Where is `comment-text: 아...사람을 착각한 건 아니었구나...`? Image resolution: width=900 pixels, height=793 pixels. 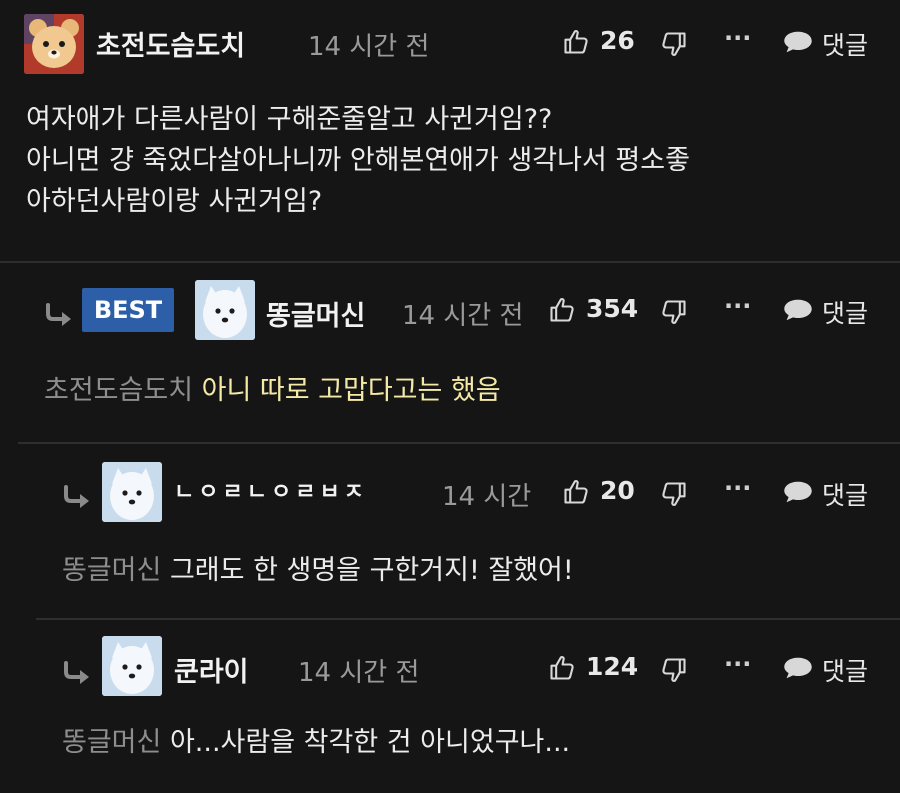
comment-text: 아...사람을 착각한 건 아니었구나... is located at coordinates (370, 742).